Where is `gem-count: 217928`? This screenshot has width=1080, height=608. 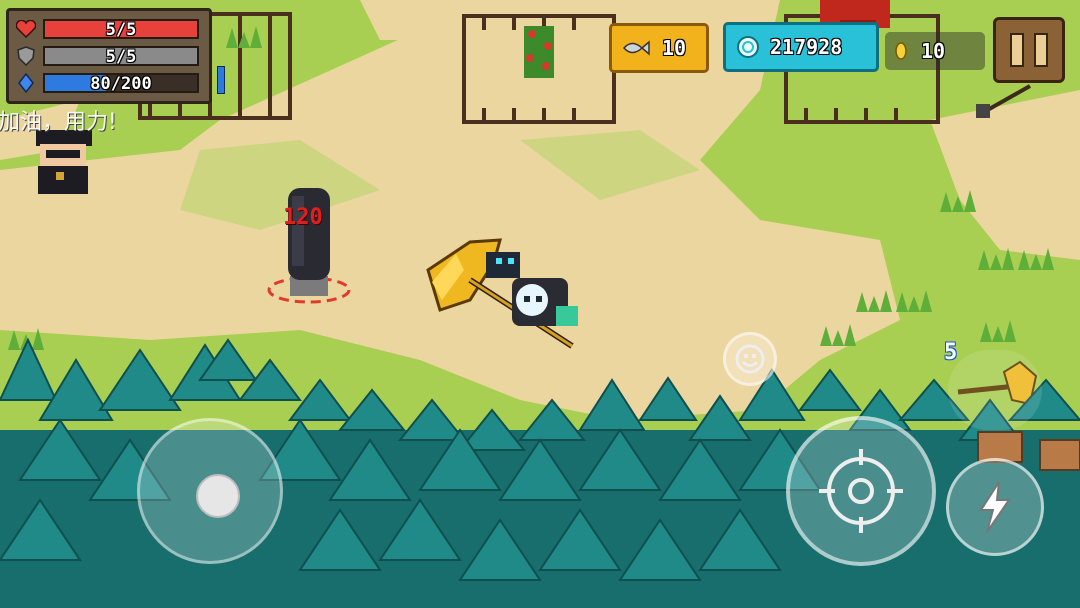
gem-count: 217928 is located at coordinates (806, 47).